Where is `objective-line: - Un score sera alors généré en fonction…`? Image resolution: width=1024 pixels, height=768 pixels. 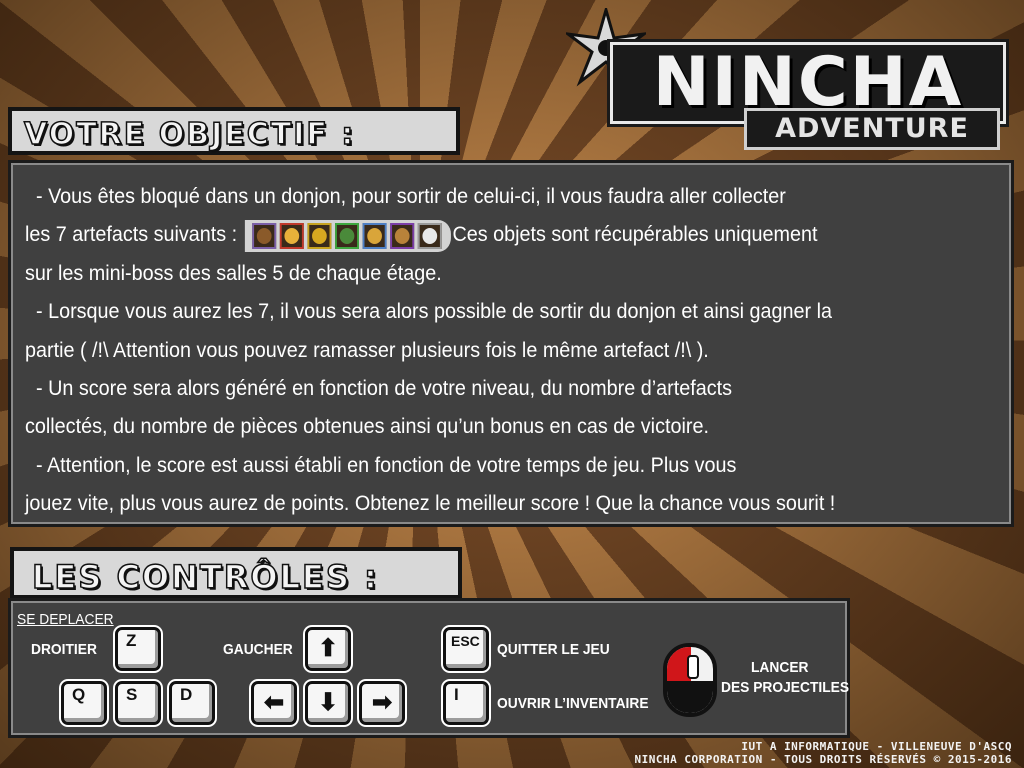
objective-line: - Un score sera alors généré en fonction… is located at coordinates (473, 388).